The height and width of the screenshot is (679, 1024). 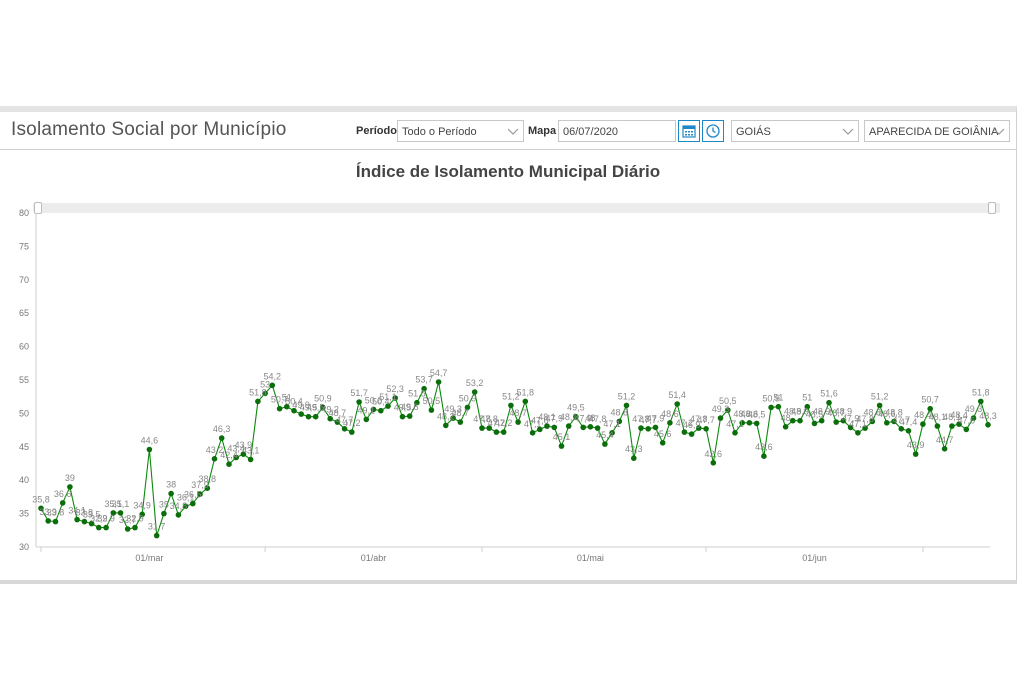 I want to click on data-label: 34,8, so click(x=179, y=506).